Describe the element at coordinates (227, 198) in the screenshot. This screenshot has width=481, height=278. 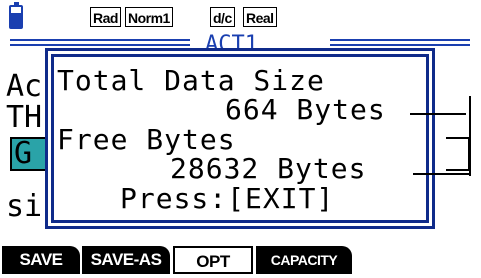
I see `dialog-exit-prompt: Press:[EXIT]` at that location.